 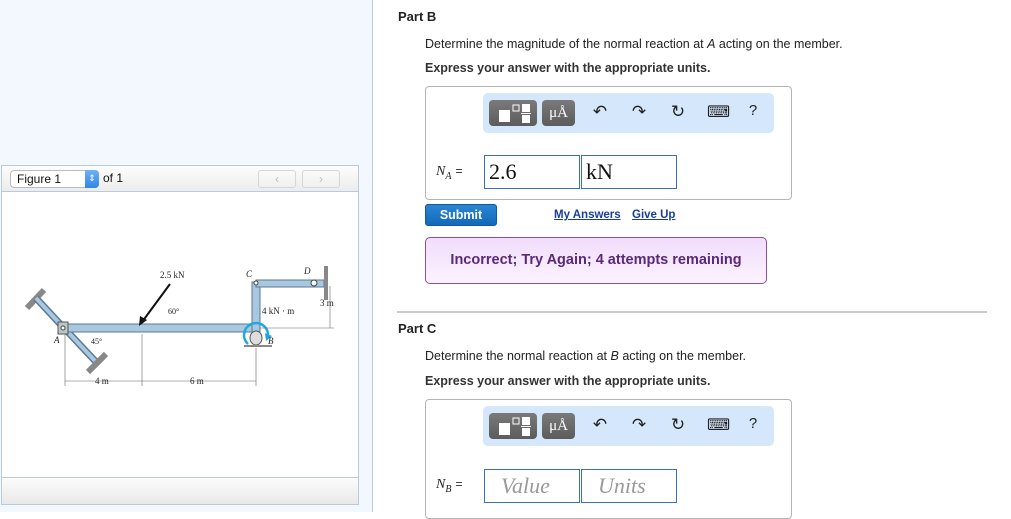 I want to click on figure-count: of 1, so click(x=113, y=178).